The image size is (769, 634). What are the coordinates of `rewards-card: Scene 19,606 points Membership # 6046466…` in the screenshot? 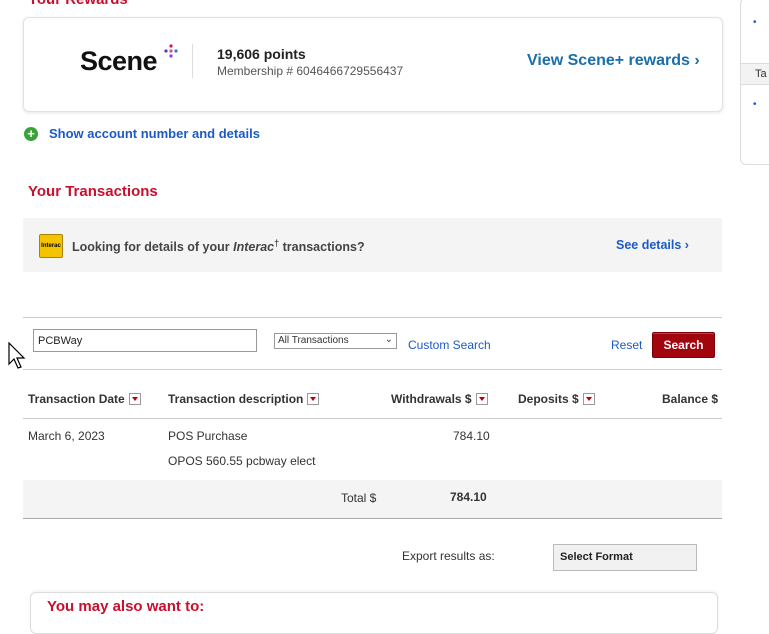 It's located at (373, 64).